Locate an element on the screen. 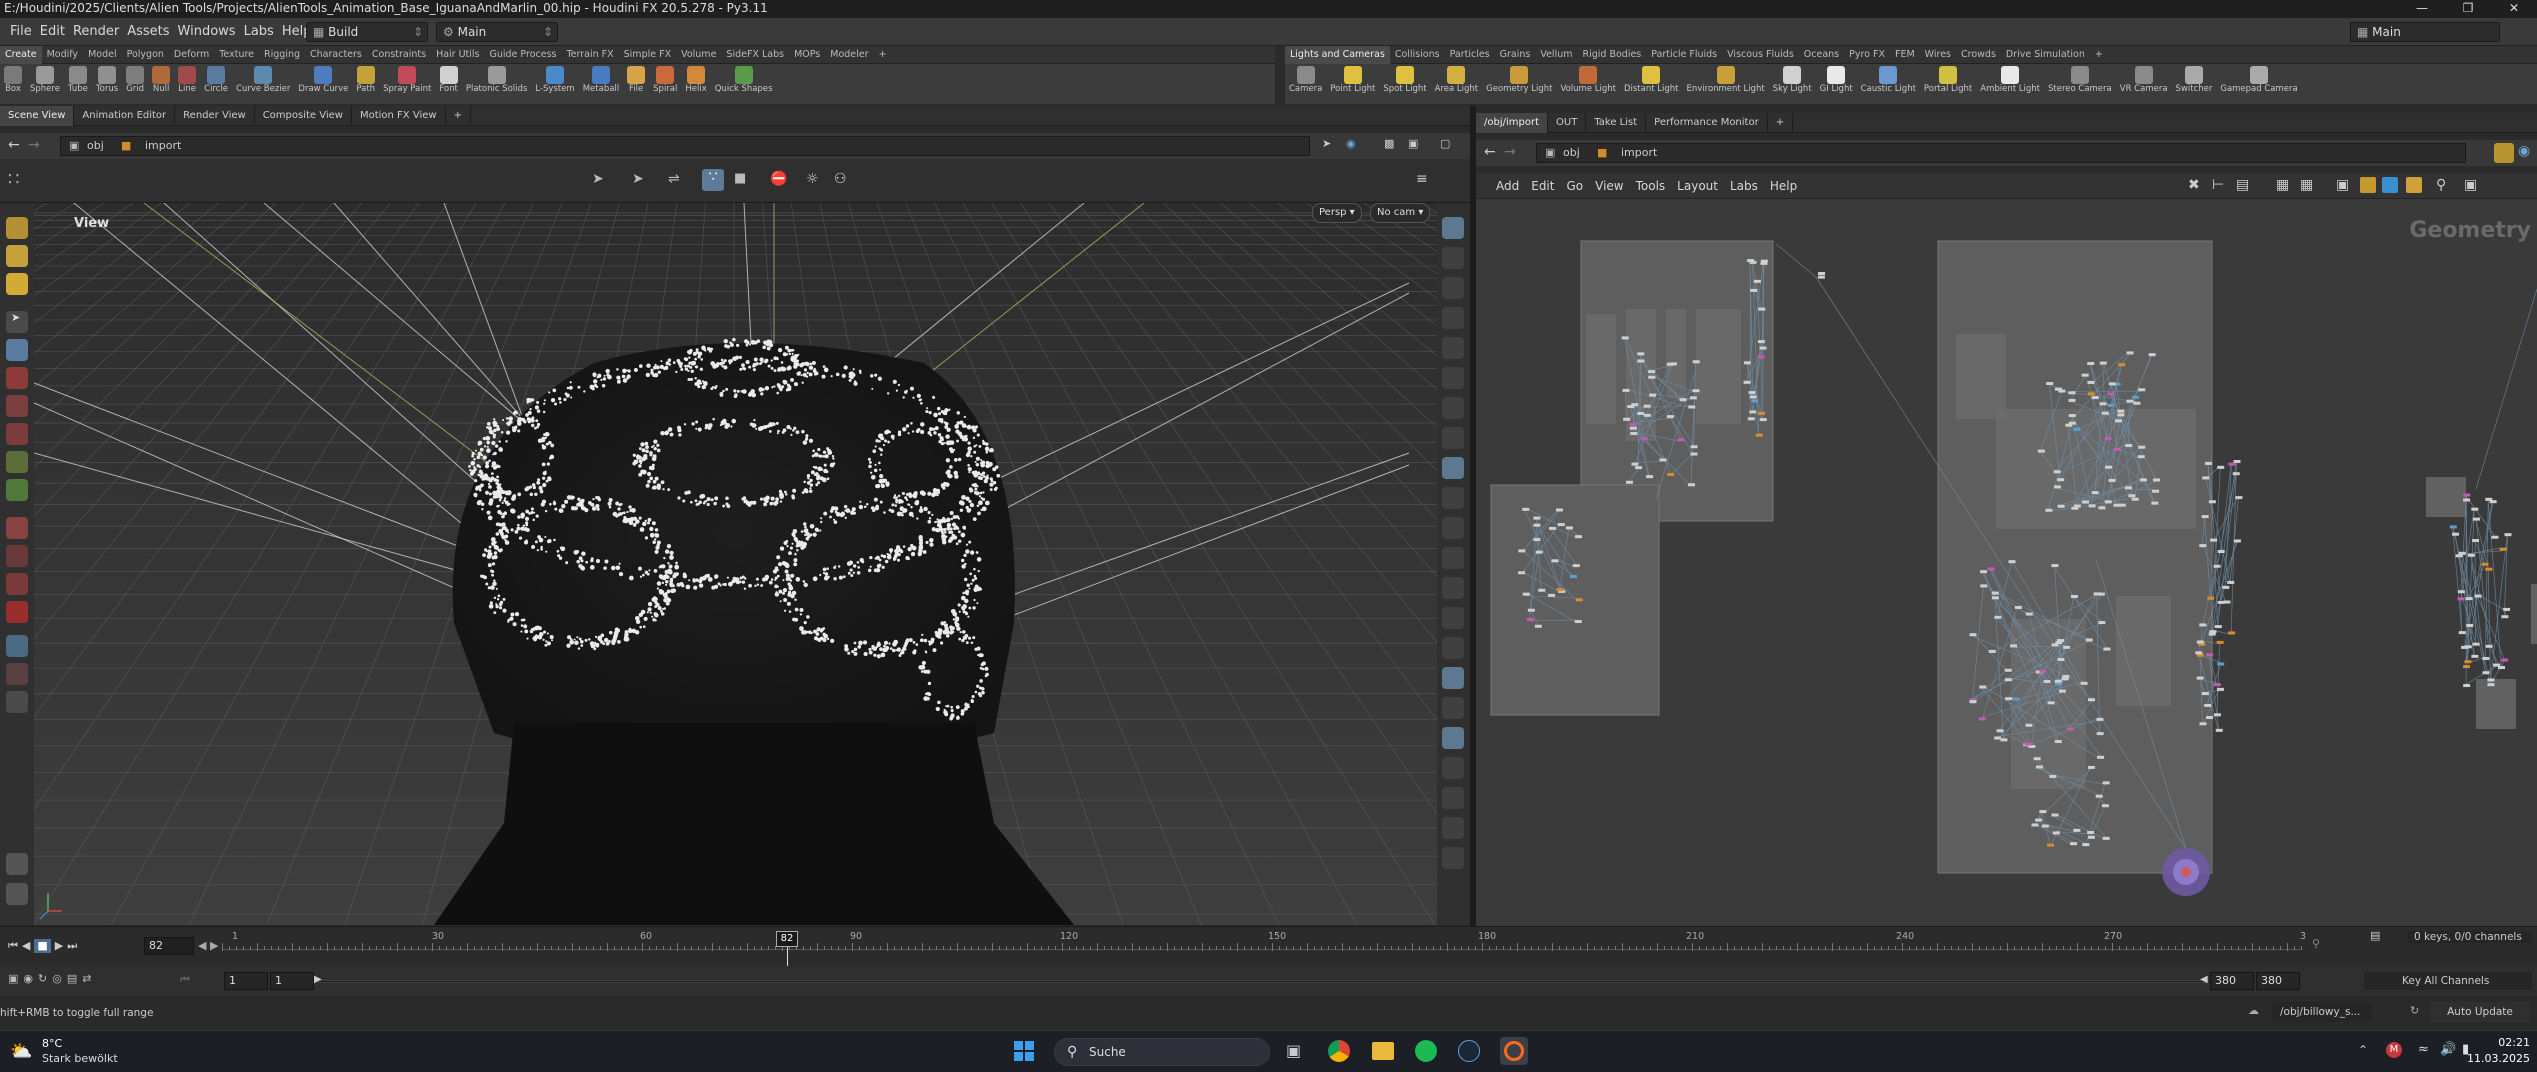  shelf-tab-polygon: Polygon is located at coordinates (145, 55).